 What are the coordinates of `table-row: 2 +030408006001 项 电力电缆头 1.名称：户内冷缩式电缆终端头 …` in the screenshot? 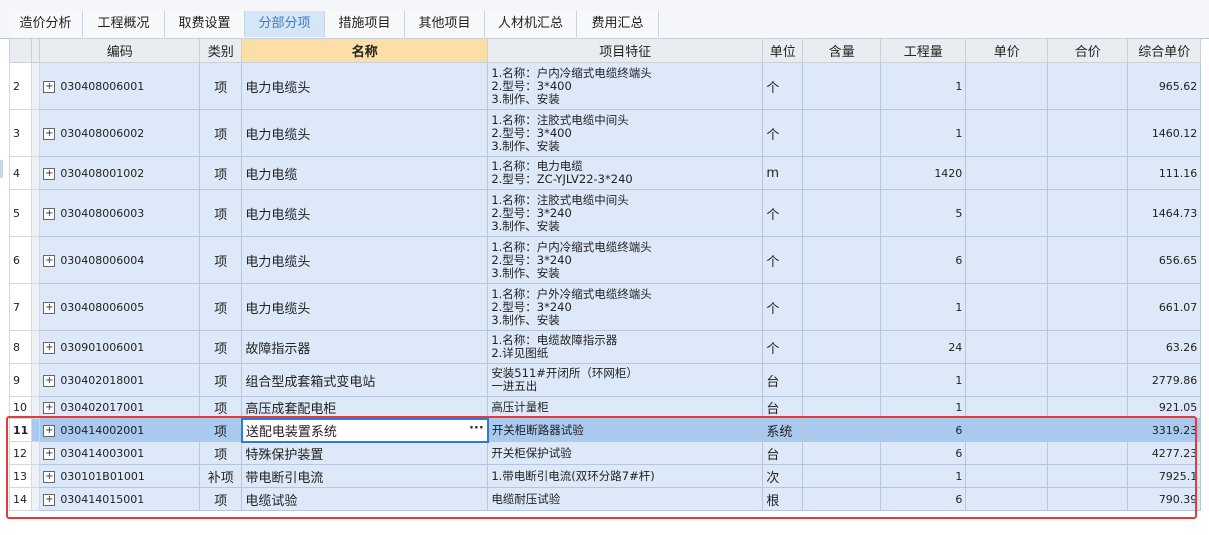 It's located at (605, 86).